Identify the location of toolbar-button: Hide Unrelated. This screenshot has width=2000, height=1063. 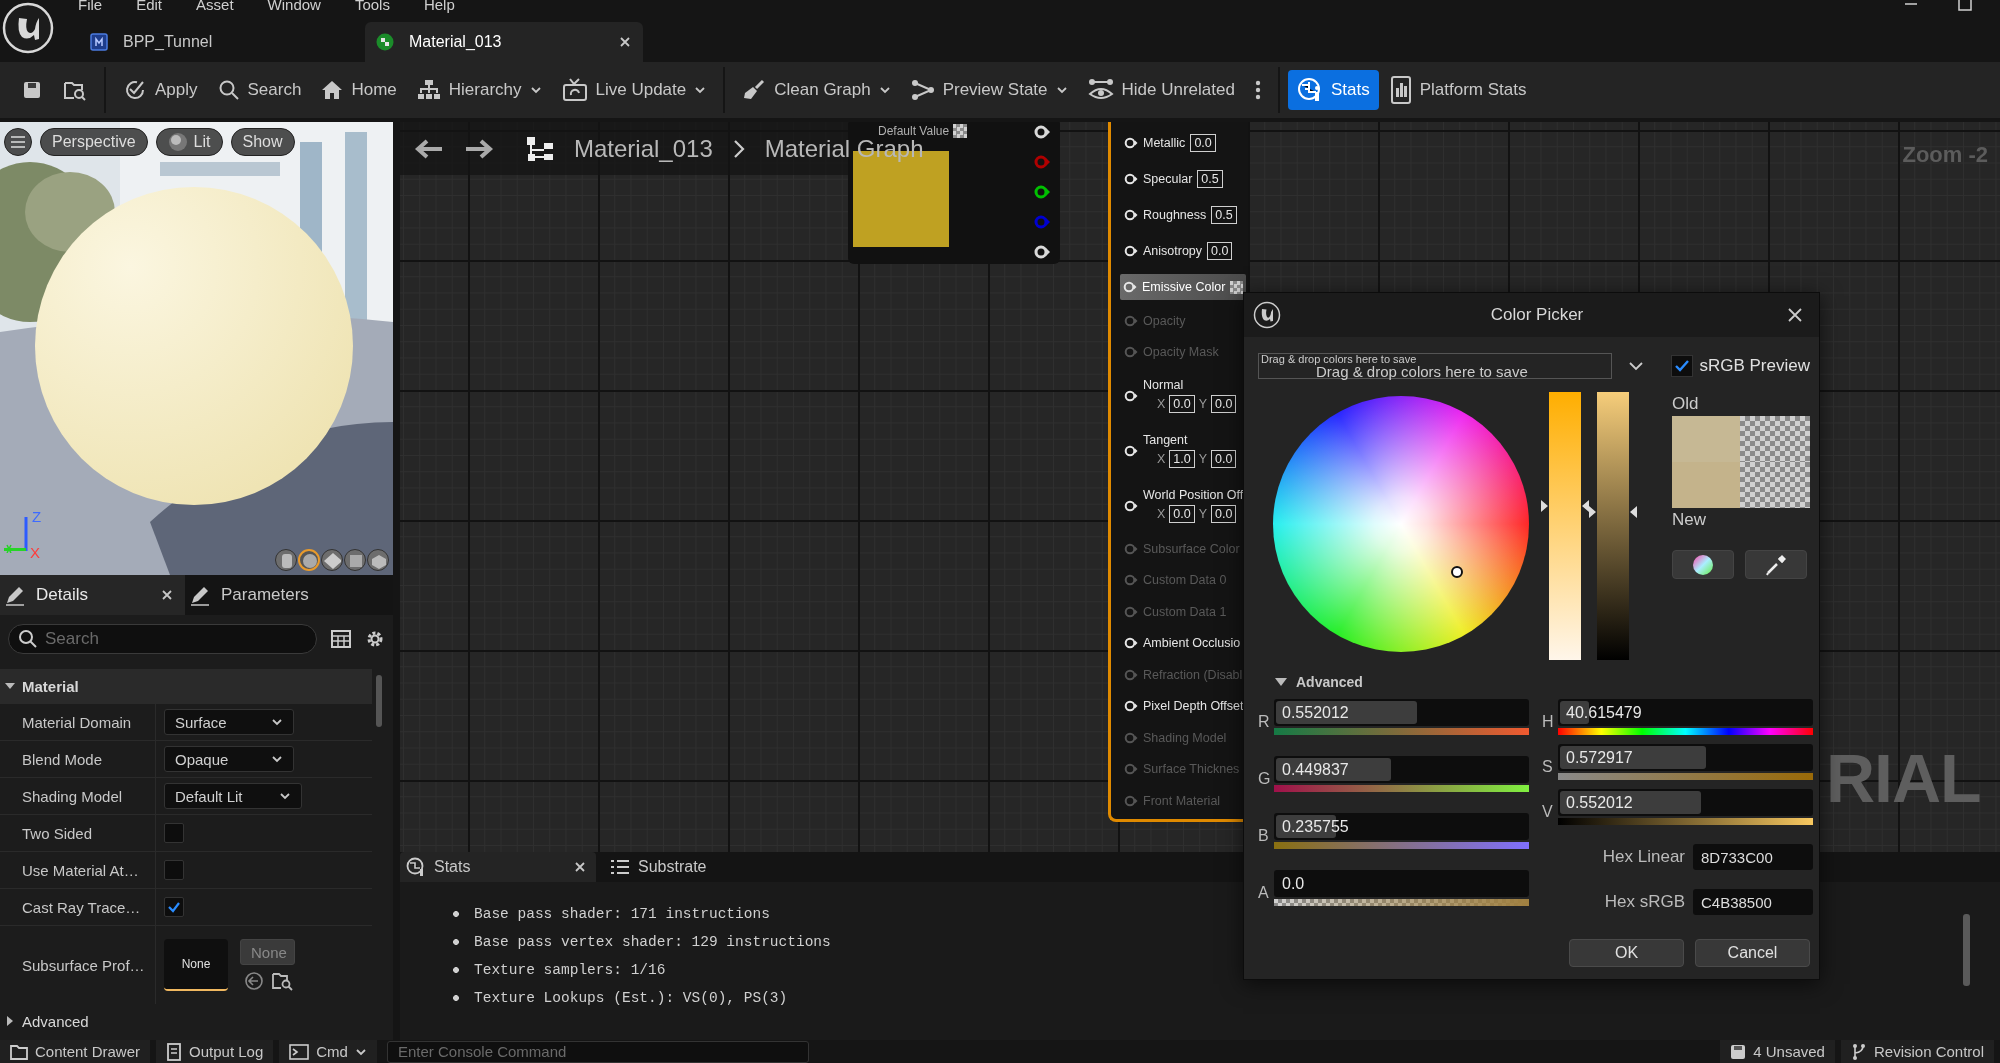
(1161, 90).